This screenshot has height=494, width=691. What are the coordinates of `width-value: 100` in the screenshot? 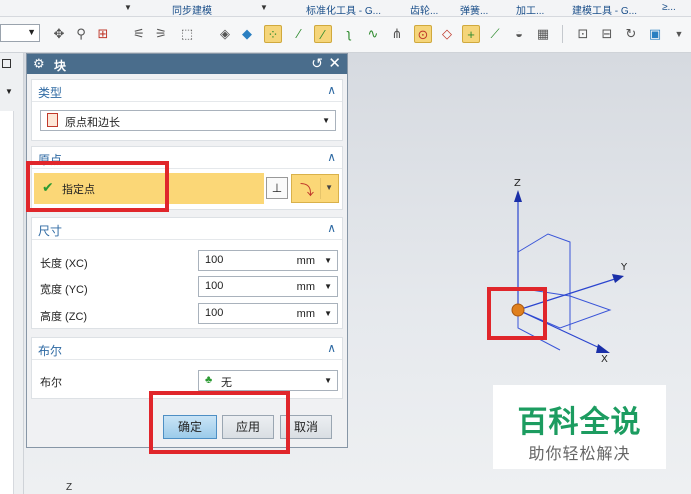 It's located at (214, 286).